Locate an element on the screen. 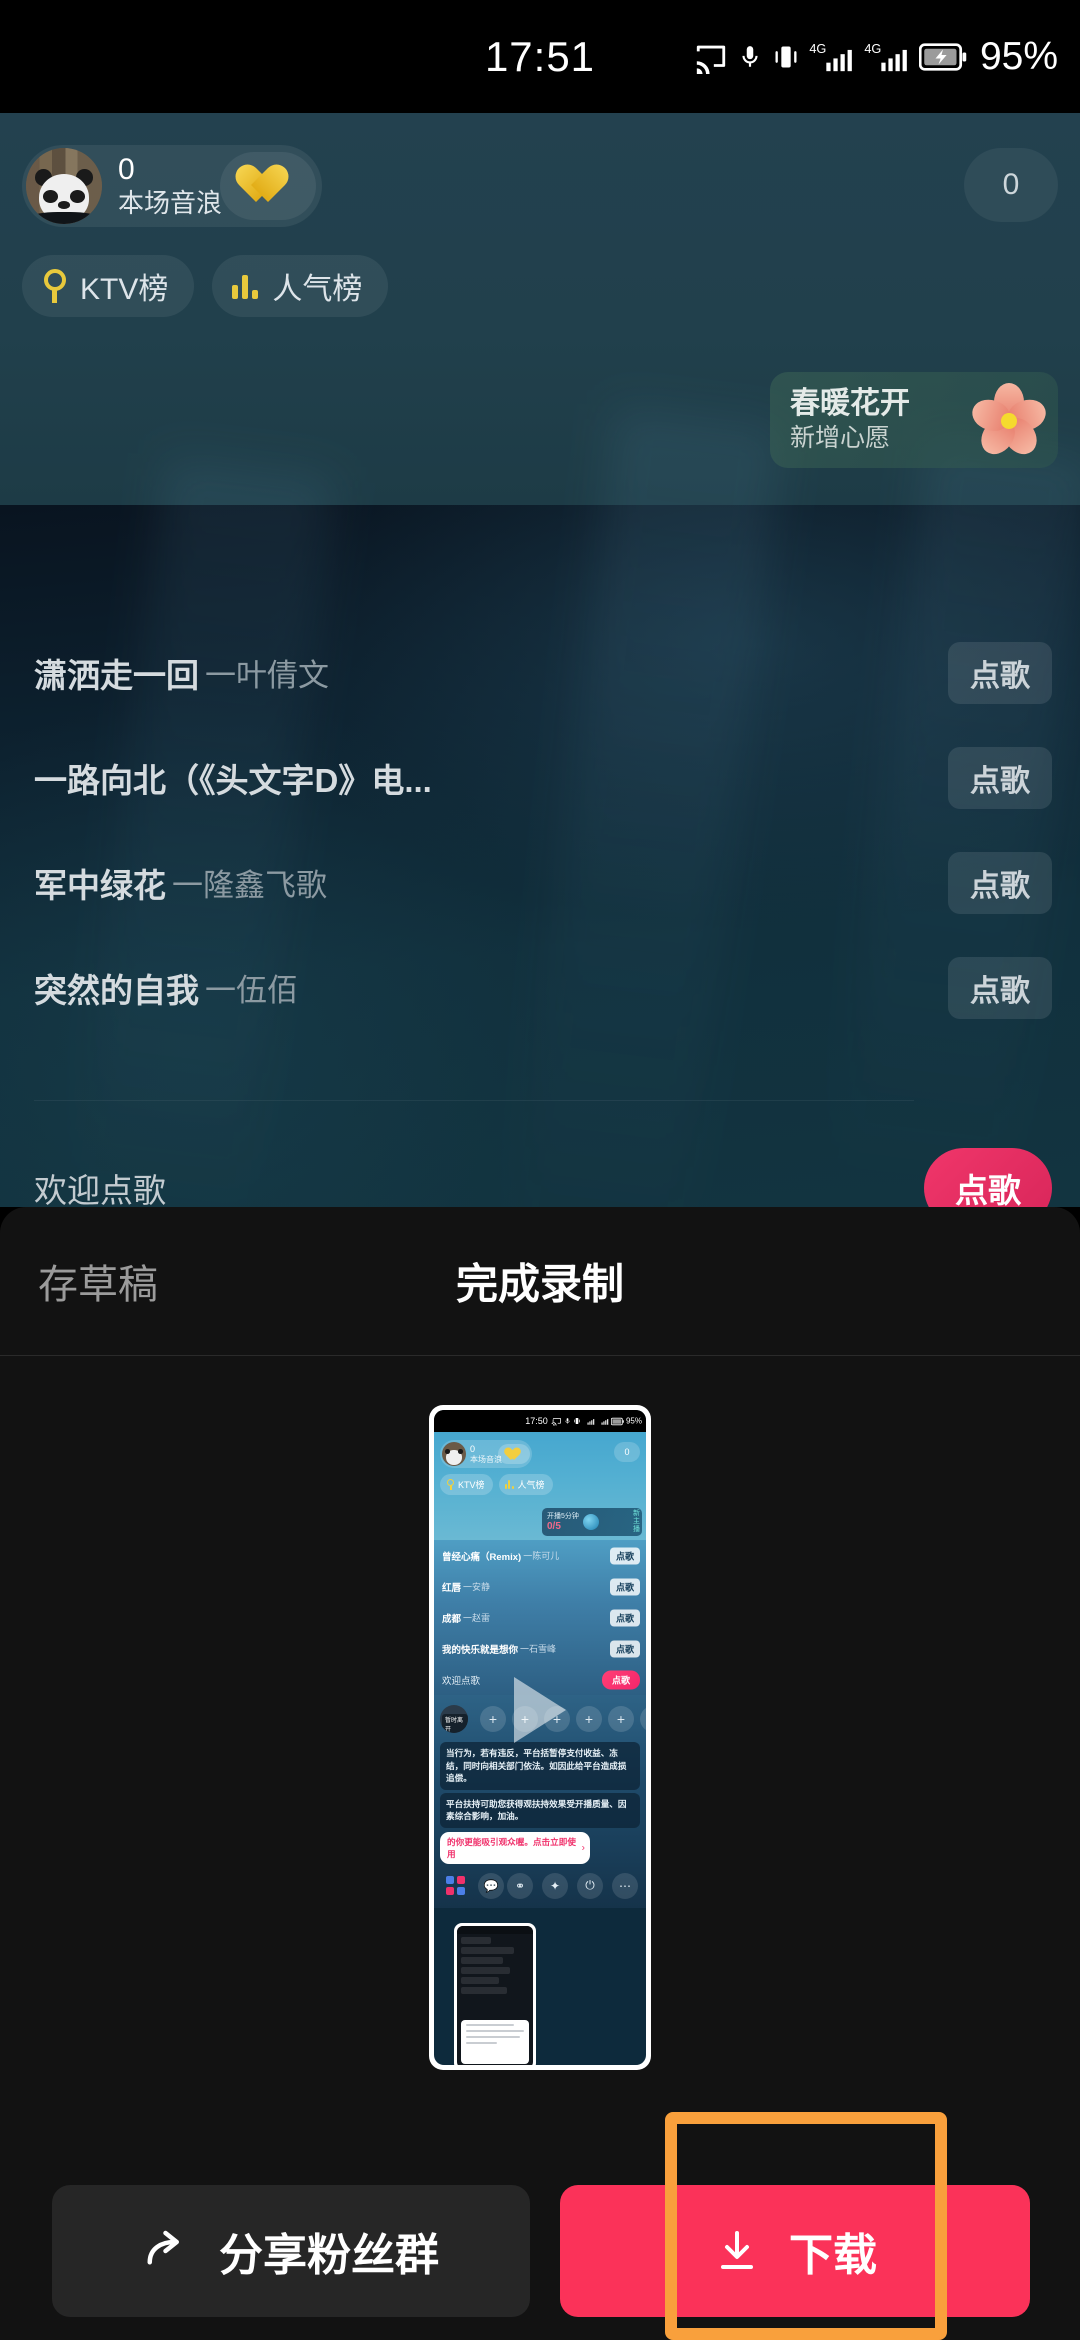  preview-popularity-rank: 人气榜 is located at coordinates (525, 1484).